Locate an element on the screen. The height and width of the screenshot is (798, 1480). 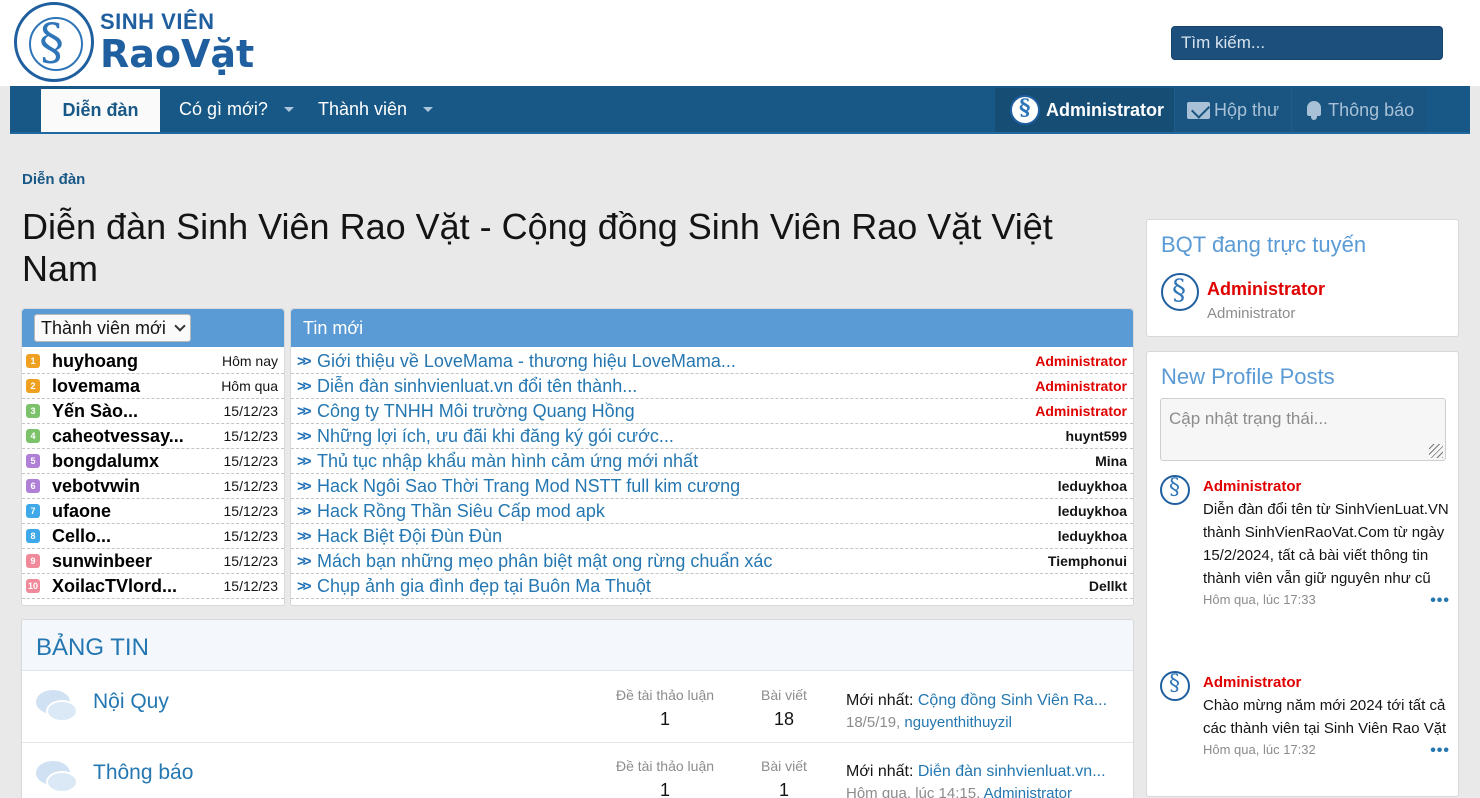
staff-online-title: BQT đang trực tuyến is located at coordinates (1302, 239).